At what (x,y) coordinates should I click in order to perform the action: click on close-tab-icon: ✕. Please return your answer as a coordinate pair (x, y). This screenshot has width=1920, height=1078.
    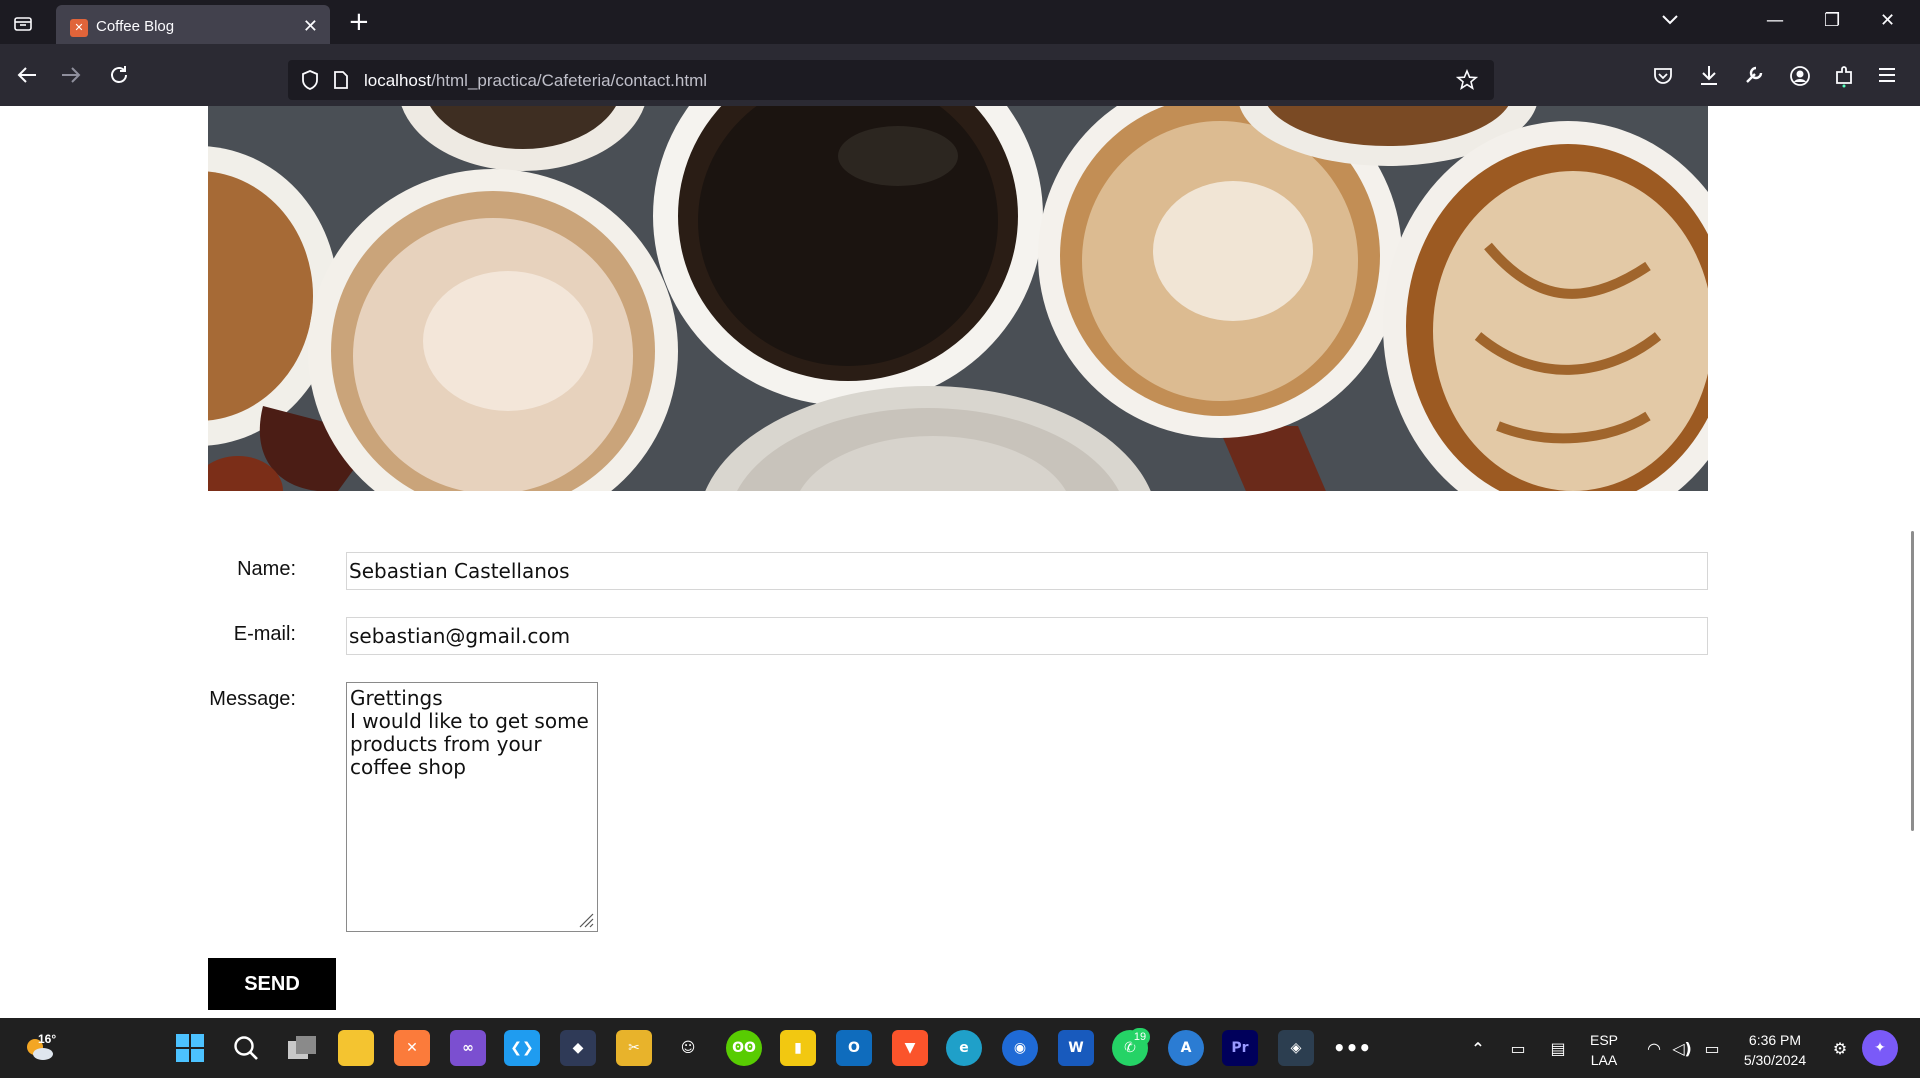
    Looking at the image, I should click on (310, 26).